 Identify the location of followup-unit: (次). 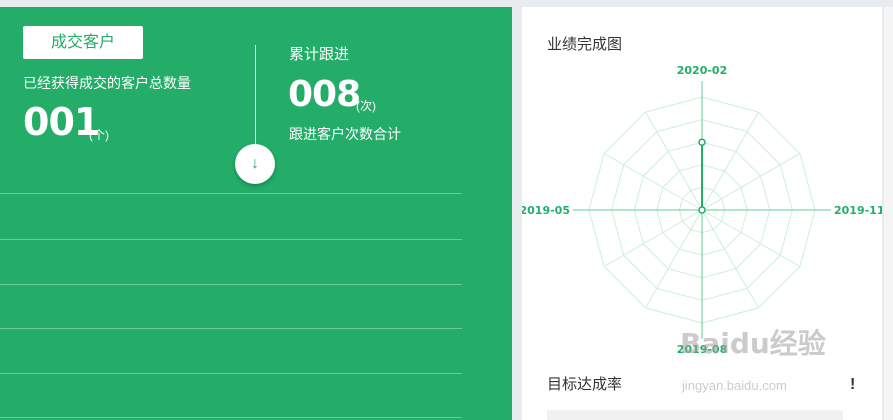
(366, 106).